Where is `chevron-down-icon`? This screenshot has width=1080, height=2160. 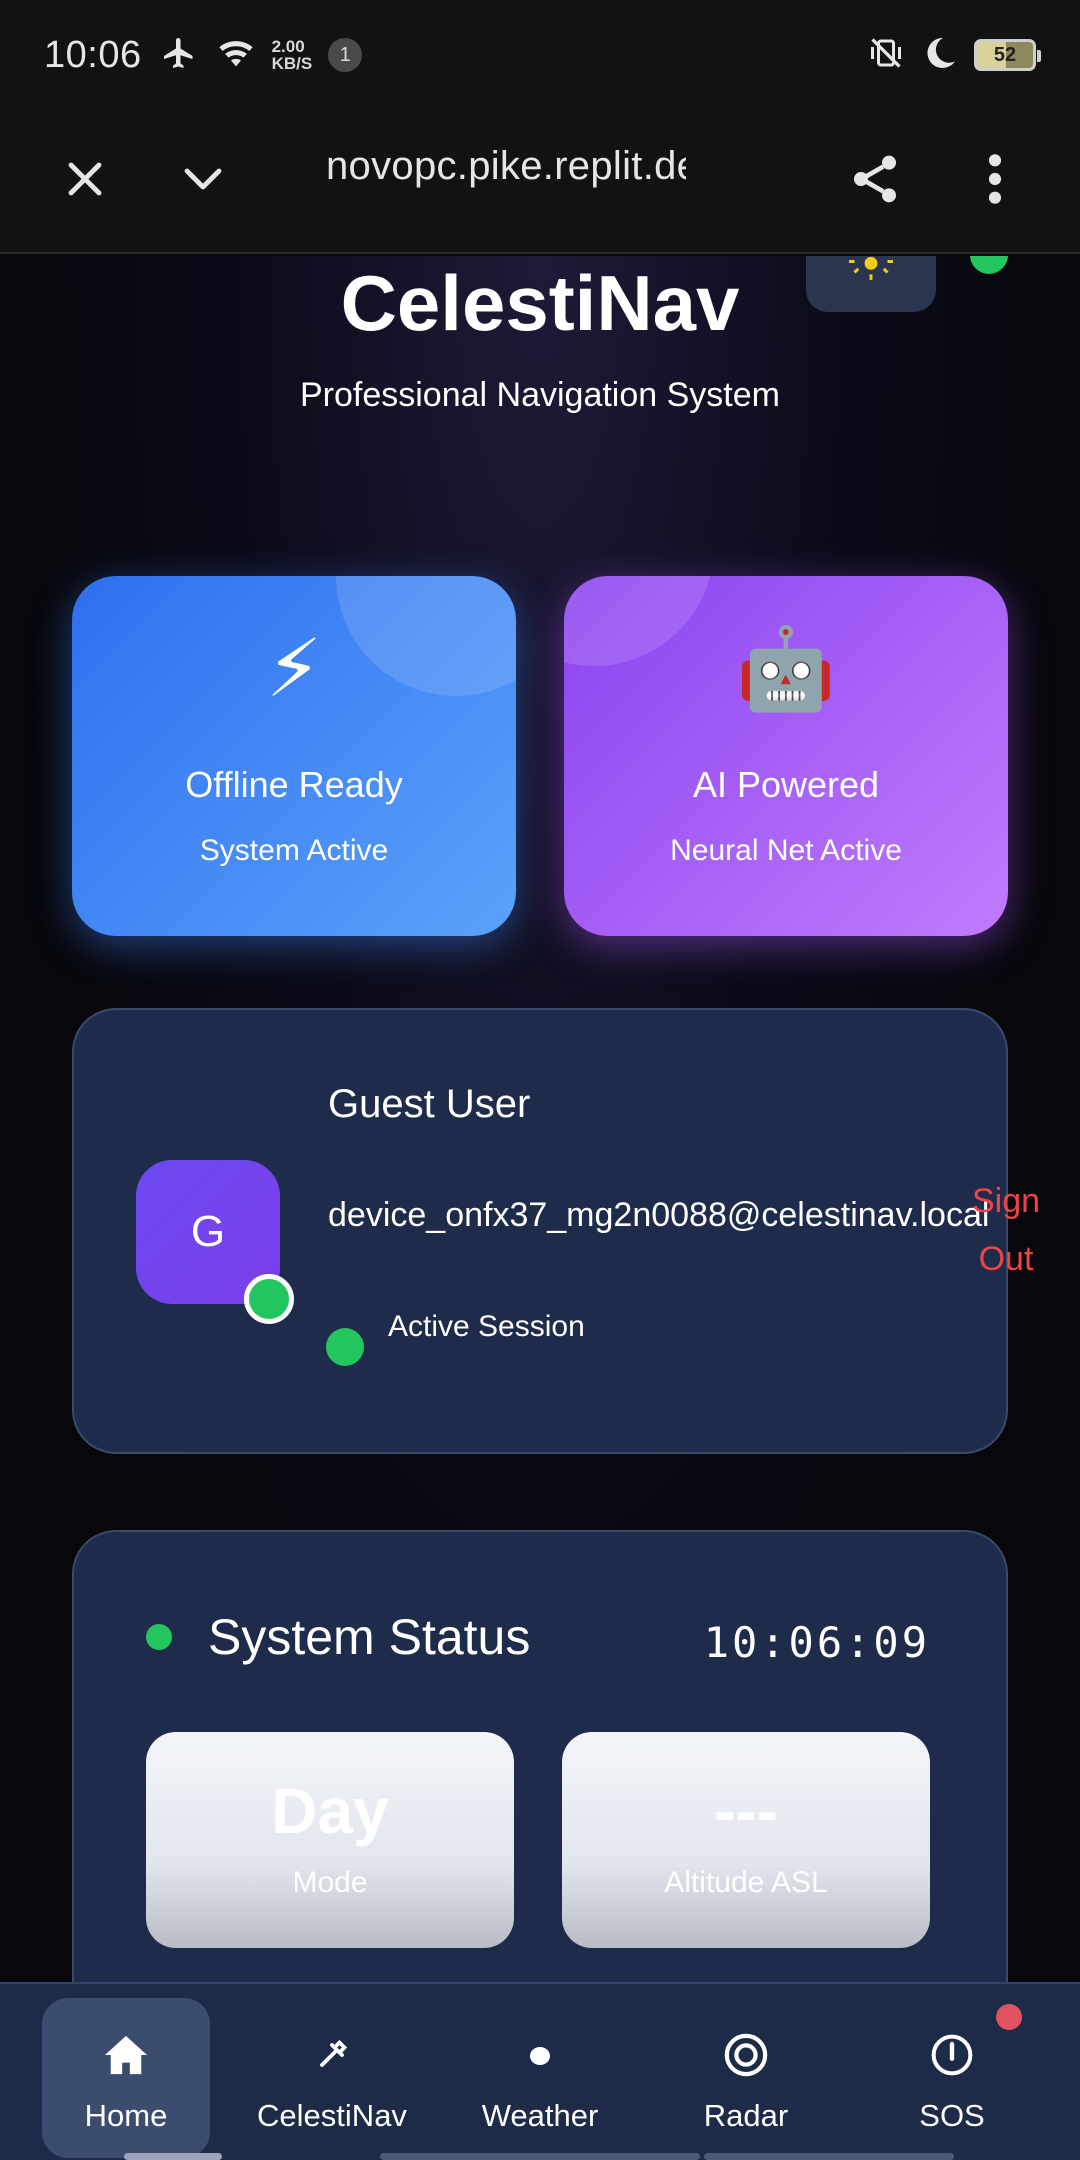
chevron-down-icon is located at coordinates (203, 181).